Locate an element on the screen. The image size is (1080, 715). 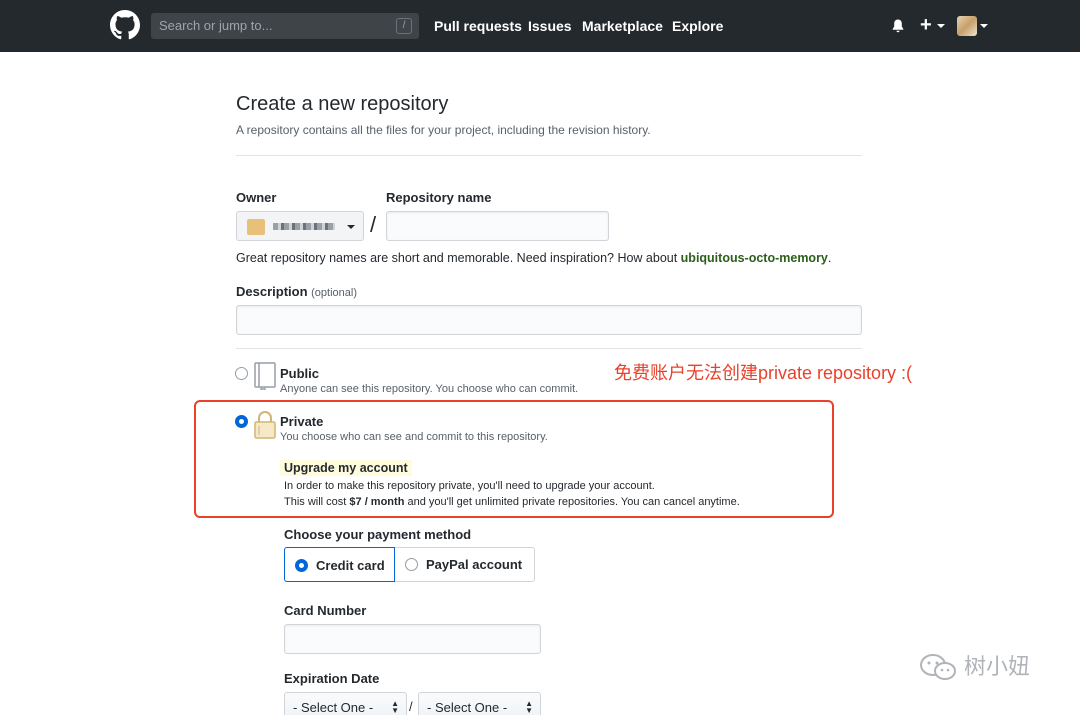
notifications-bell-icon is located at coordinates (898, 26).